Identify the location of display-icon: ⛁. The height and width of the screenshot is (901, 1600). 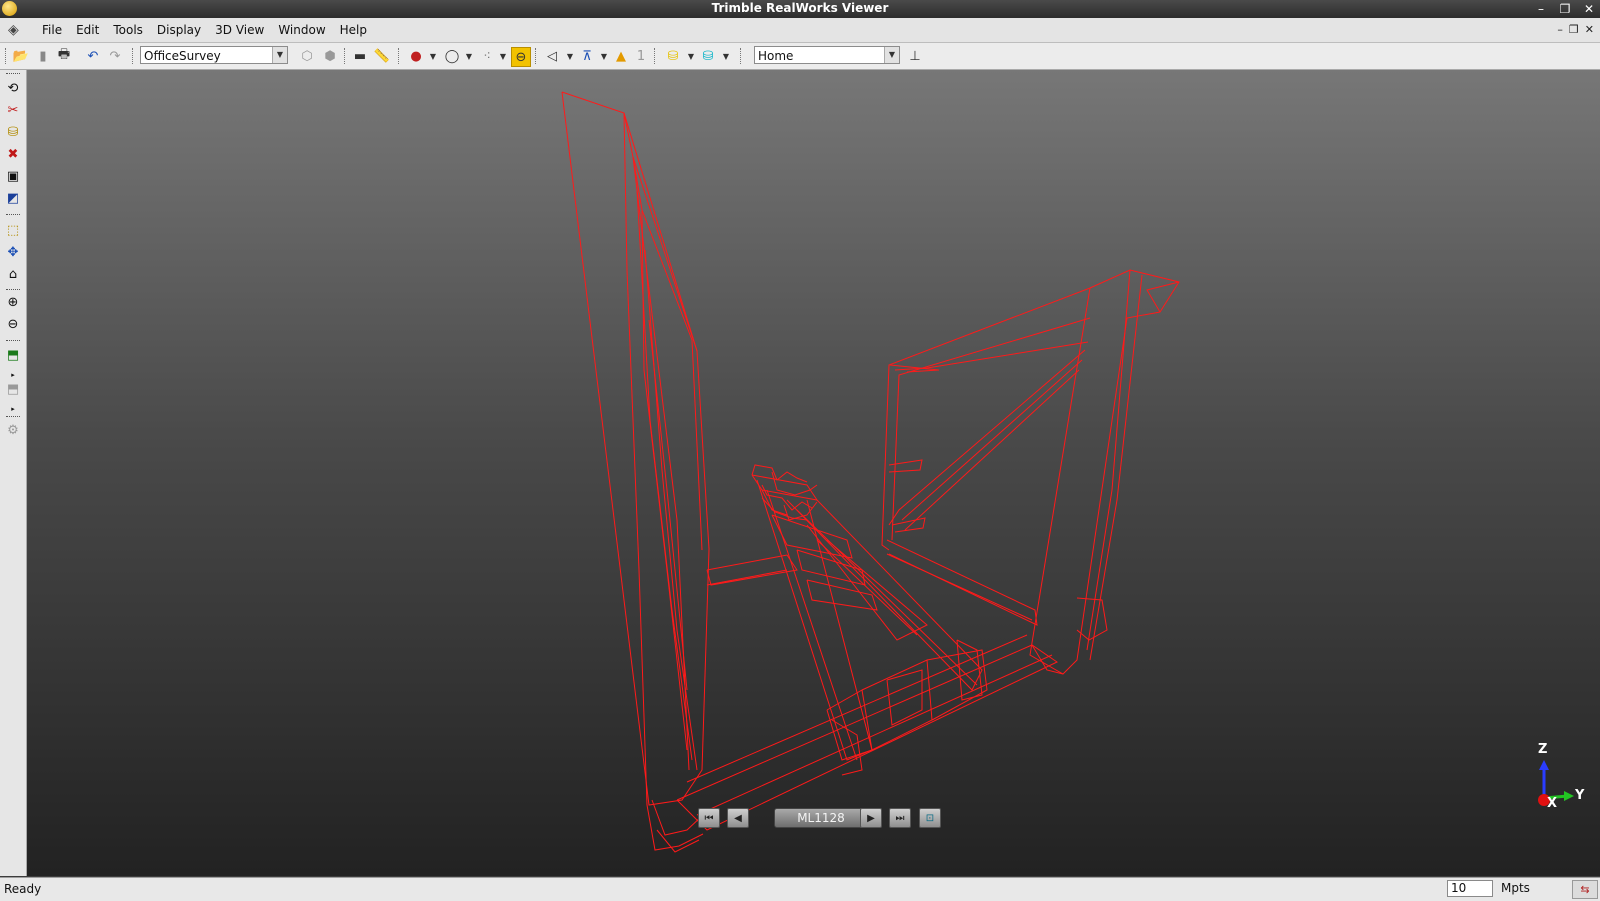
(708, 56).